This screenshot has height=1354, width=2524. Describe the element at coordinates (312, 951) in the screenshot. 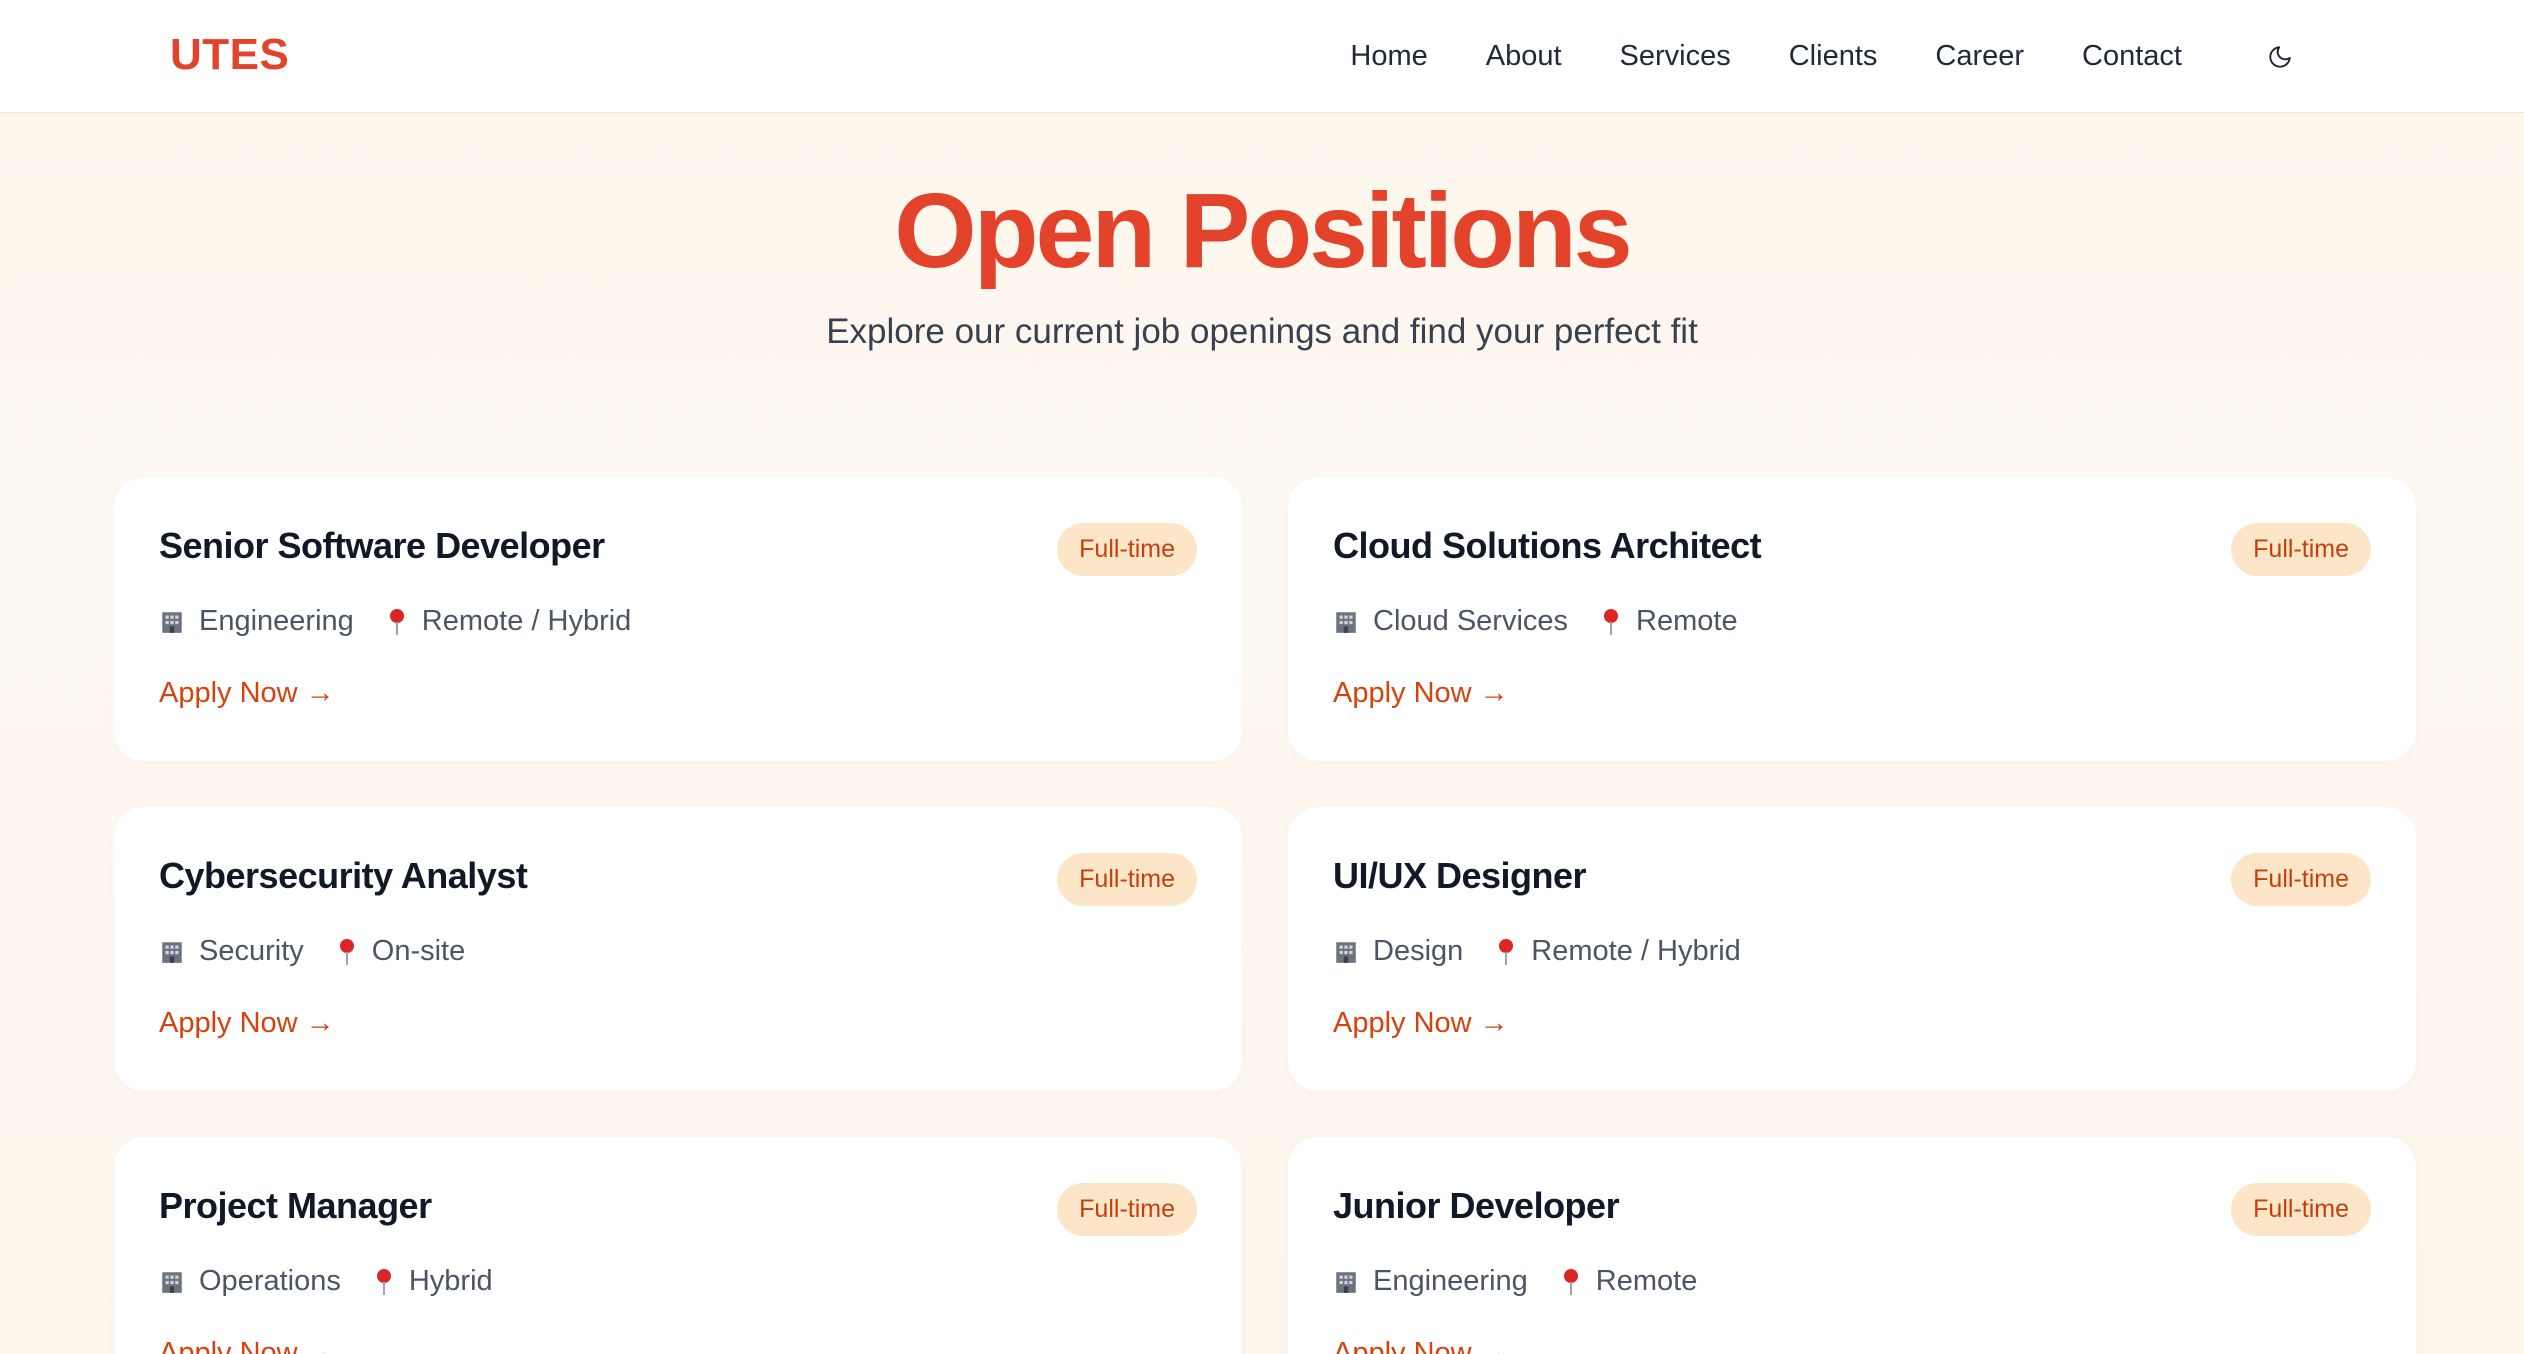

I see `job-meta: Security On-site` at that location.